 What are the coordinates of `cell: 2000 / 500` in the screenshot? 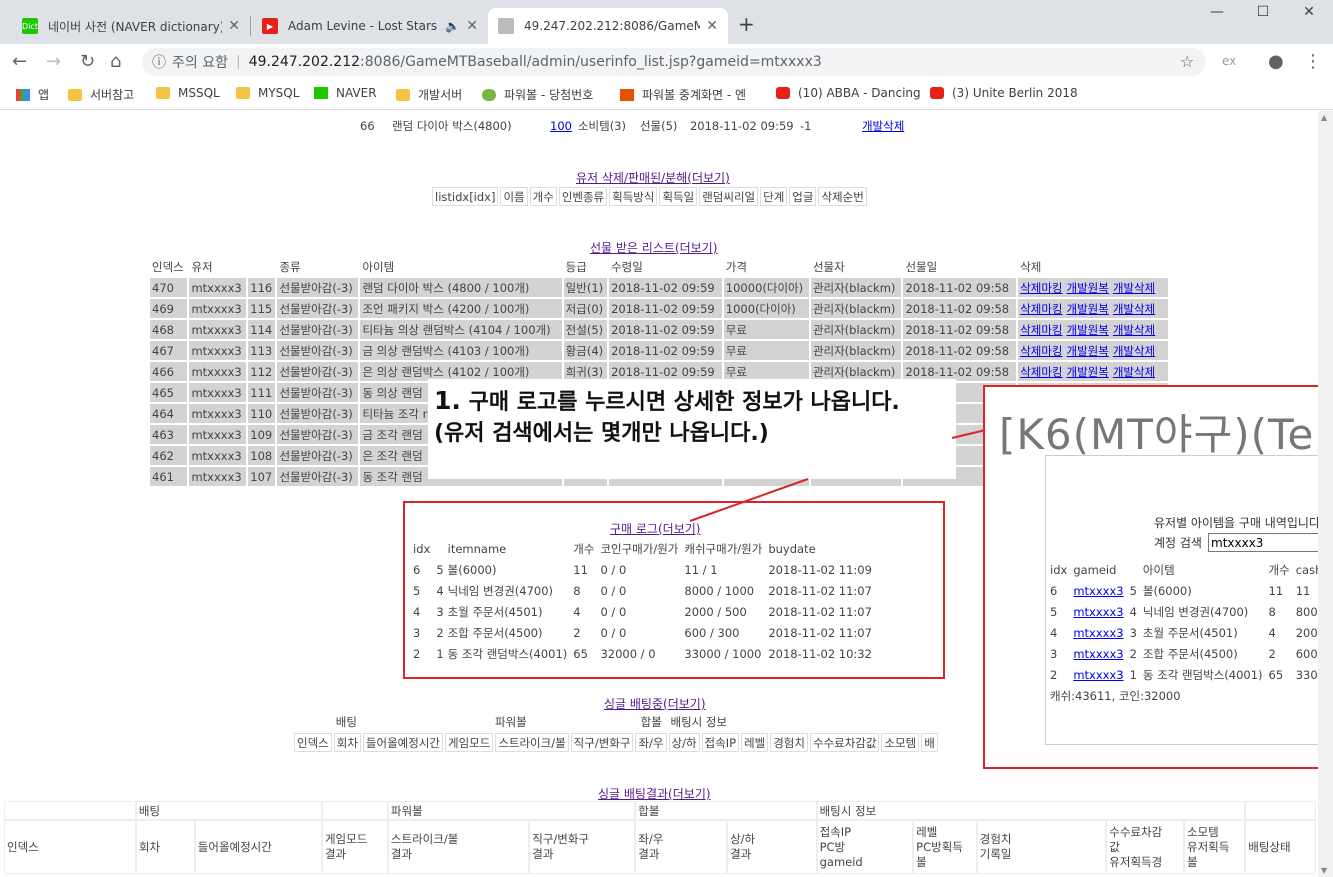 It's located at (715, 611).